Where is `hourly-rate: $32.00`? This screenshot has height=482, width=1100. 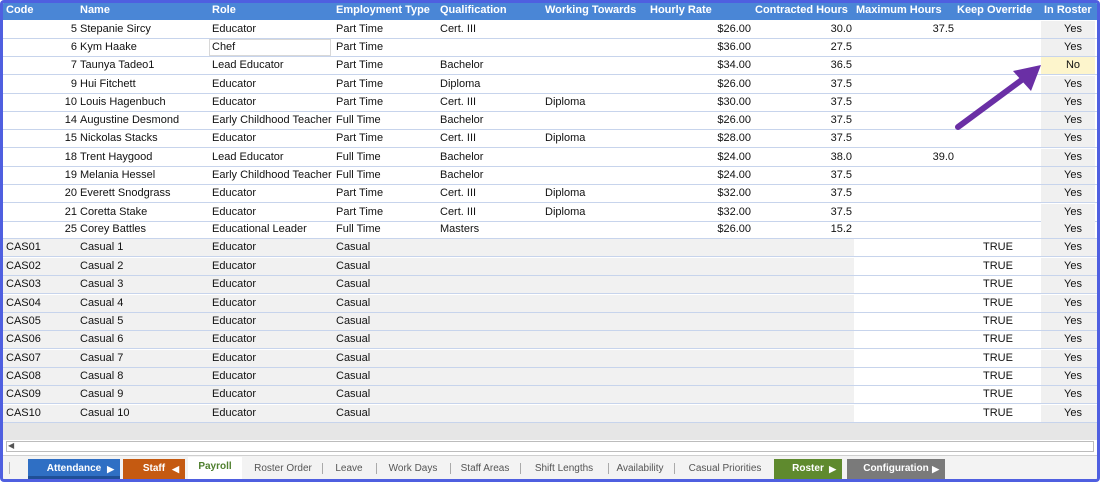 hourly-rate: $32.00 is located at coordinates (701, 193).